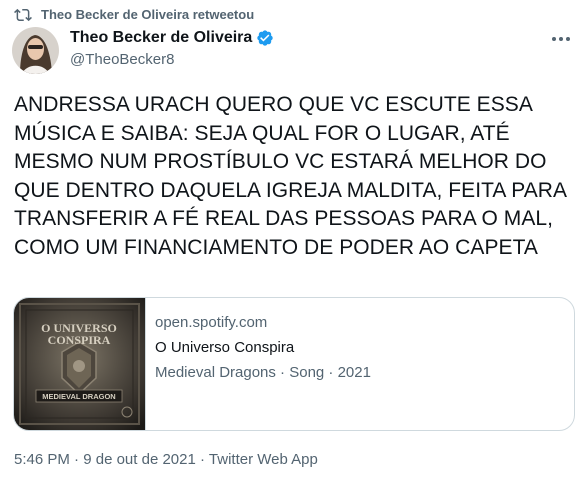 Image resolution: width=585 pixels, height=489 pixels. I want to click on avatar-image, so click(35, 50).